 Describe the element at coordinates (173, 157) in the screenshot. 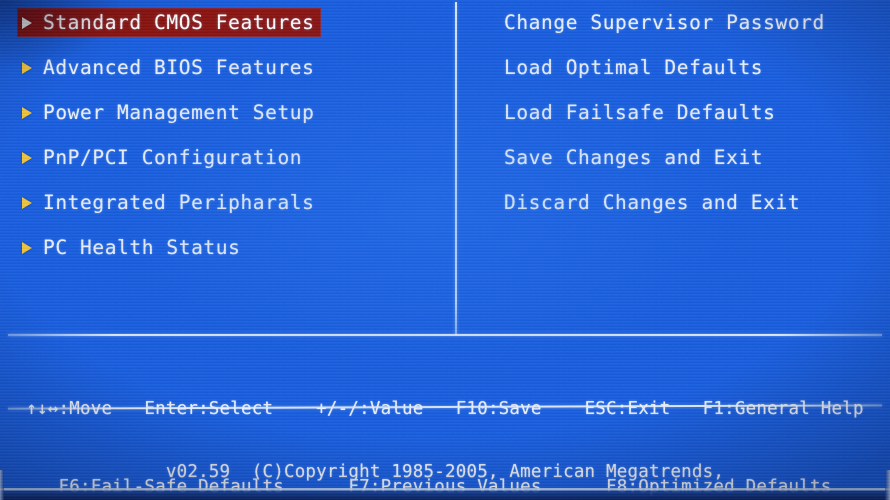

I see `menu-item-label: PnP/PCI Configuration` at that location.